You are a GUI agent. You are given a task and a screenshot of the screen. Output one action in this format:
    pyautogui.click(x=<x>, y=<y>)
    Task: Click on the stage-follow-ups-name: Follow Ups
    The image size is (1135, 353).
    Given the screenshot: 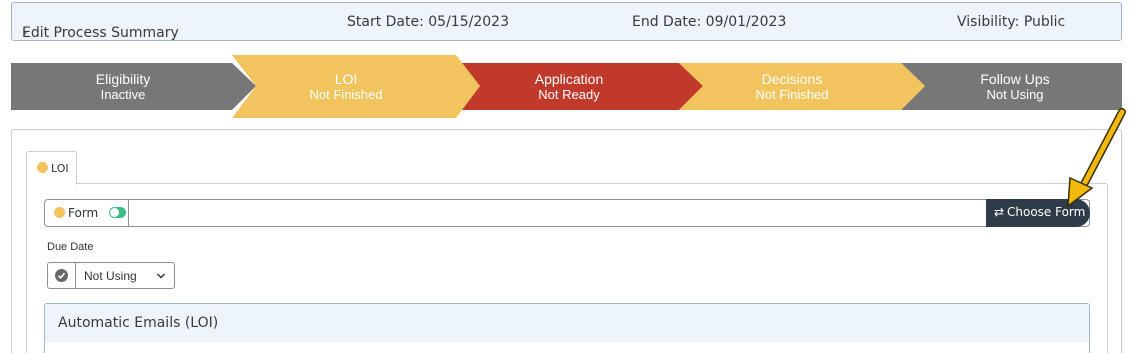 What is the action you would take?
    pyautogui.click(x=1015, y=79)
    